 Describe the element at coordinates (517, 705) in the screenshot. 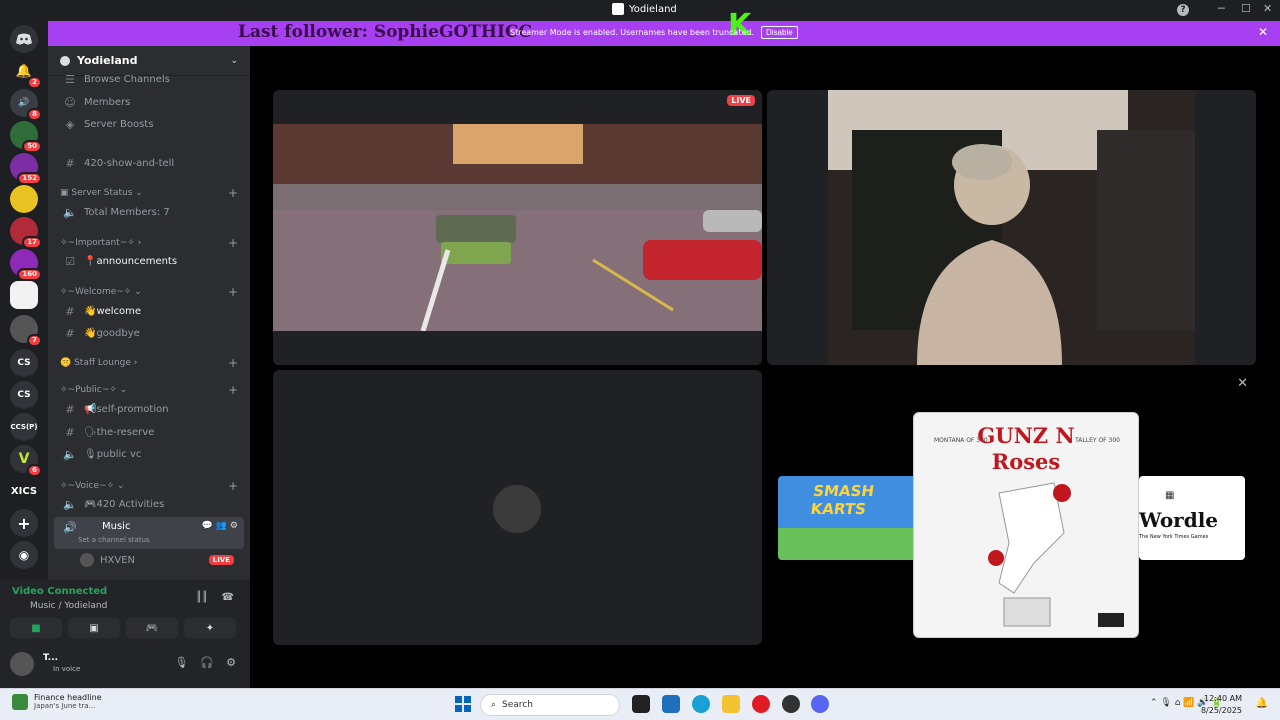

I see `search-label: Search` at that location.